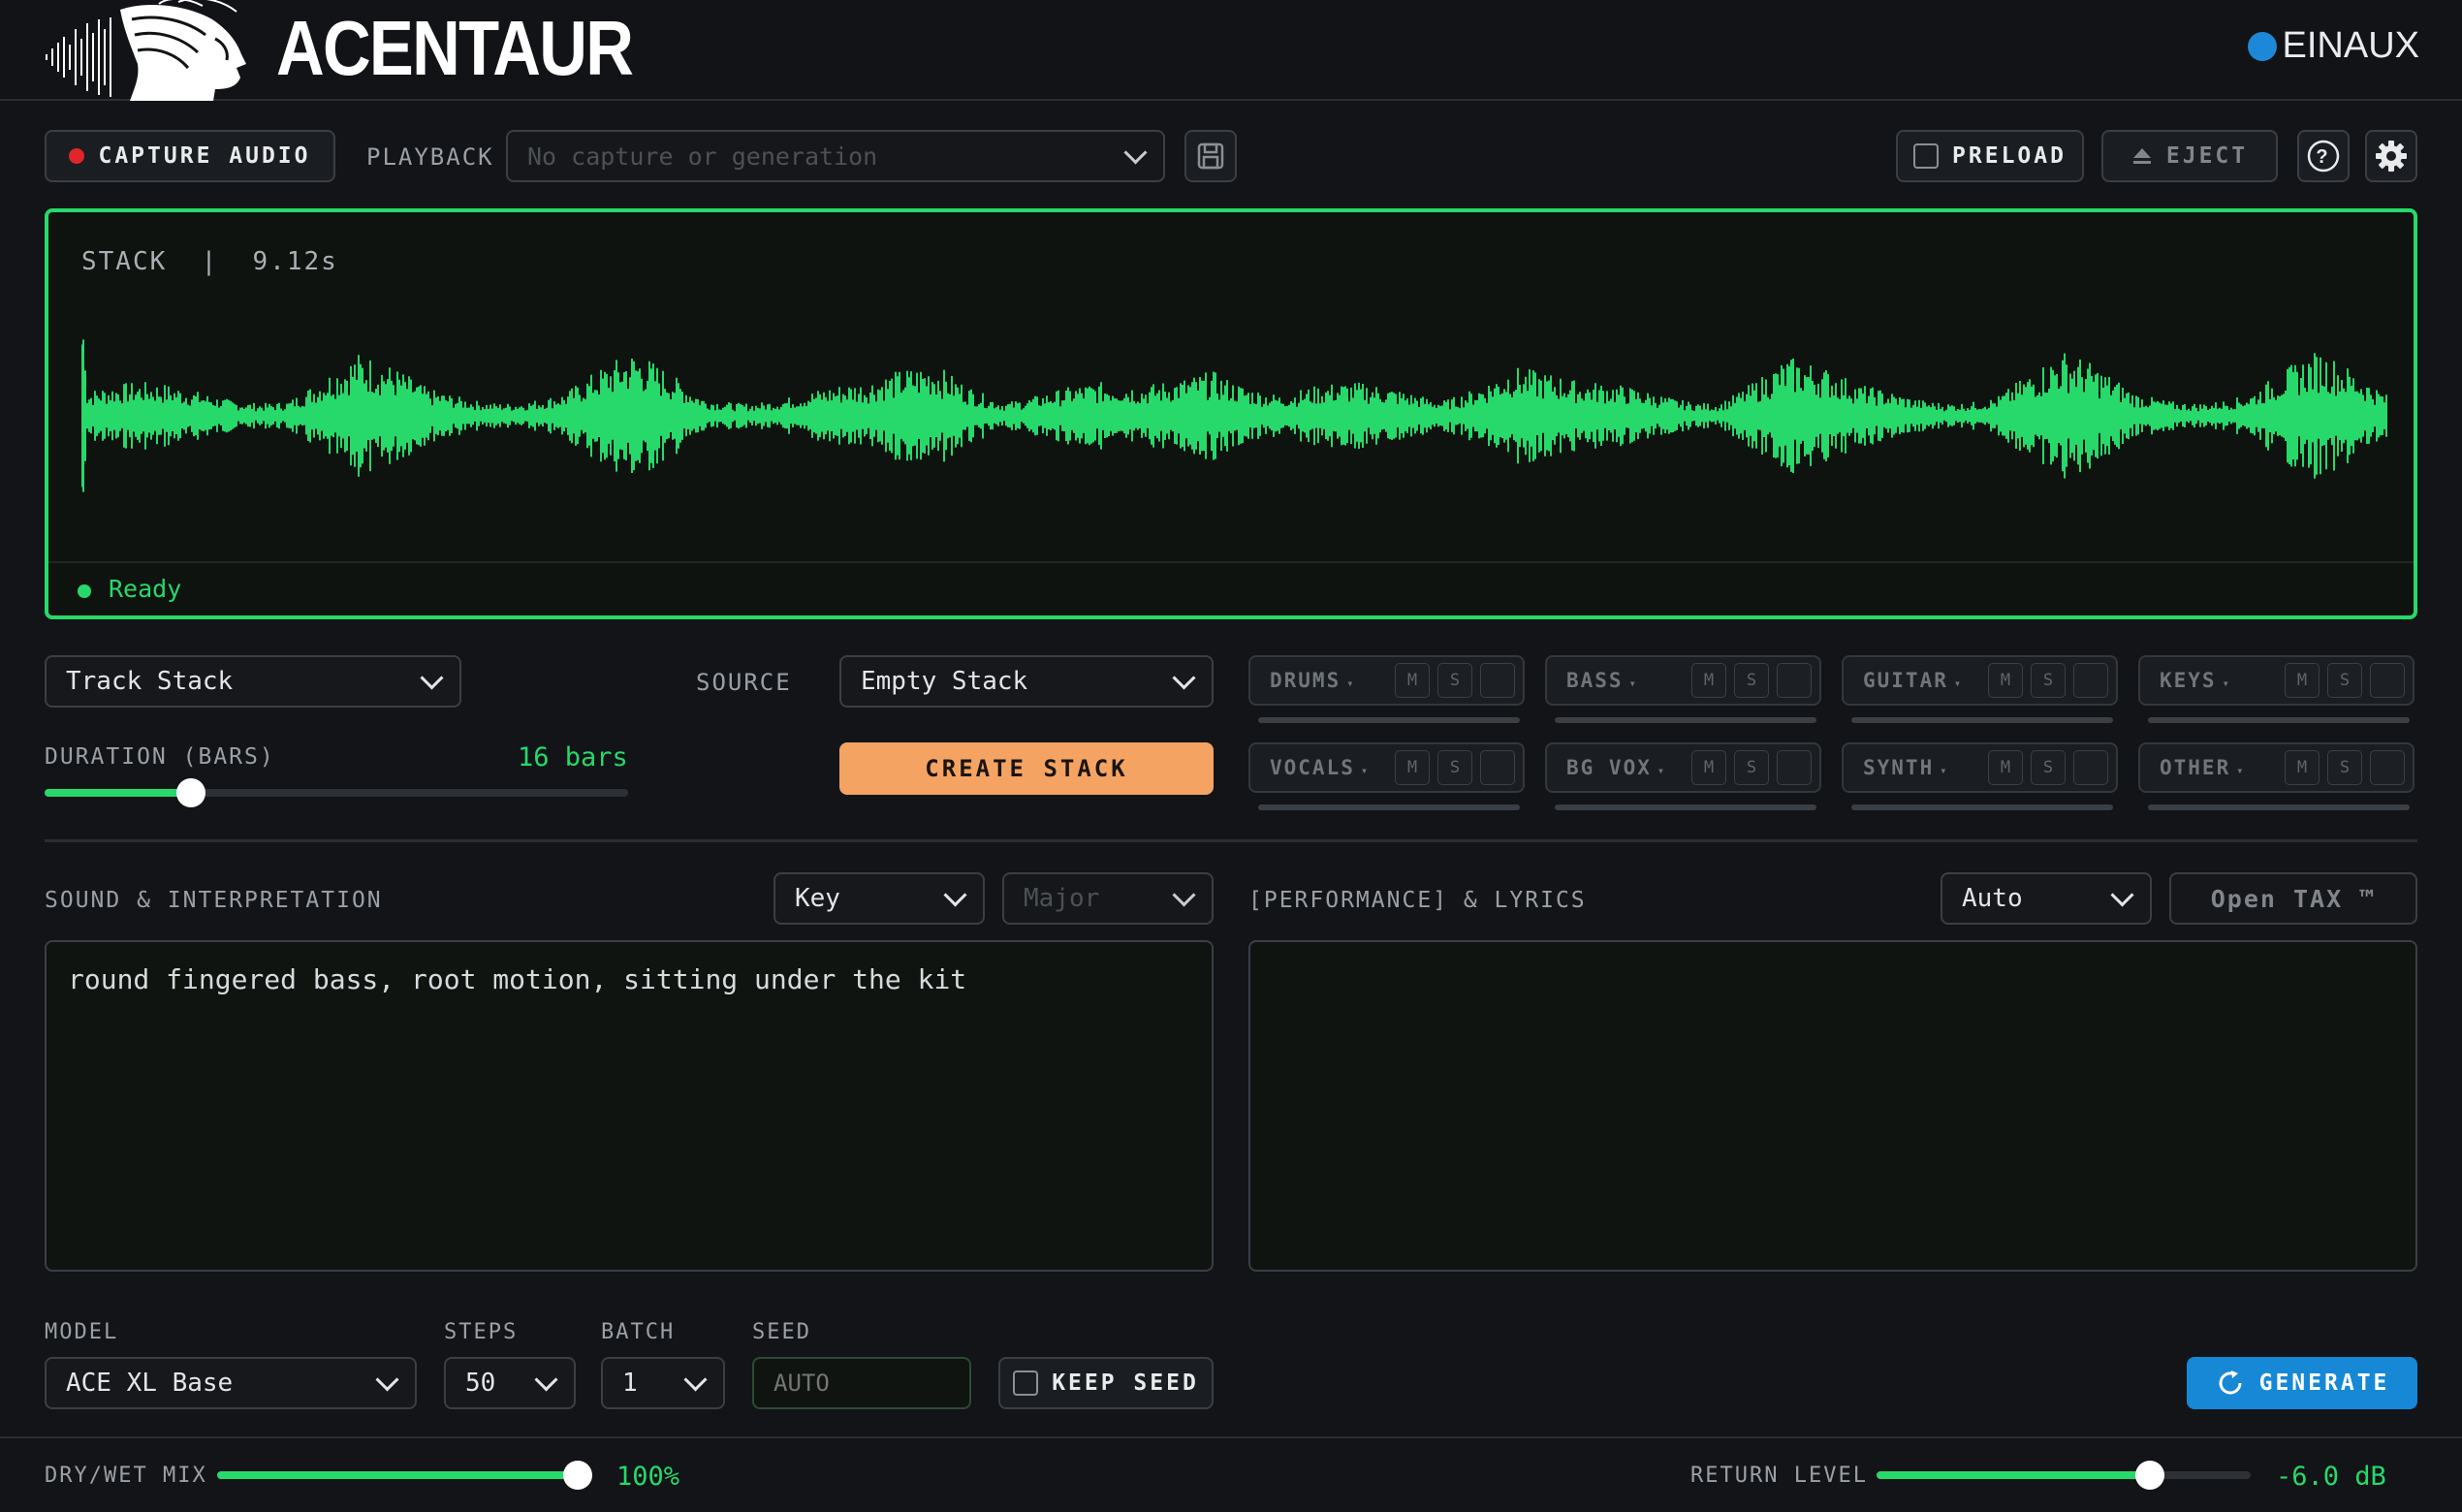 The image size is (2462, 1512). What do you see at coordinates (2293, 899) in the screenshot?
I see `open-tax-button: Open TAX ™` at bounding box center [2293, 899].